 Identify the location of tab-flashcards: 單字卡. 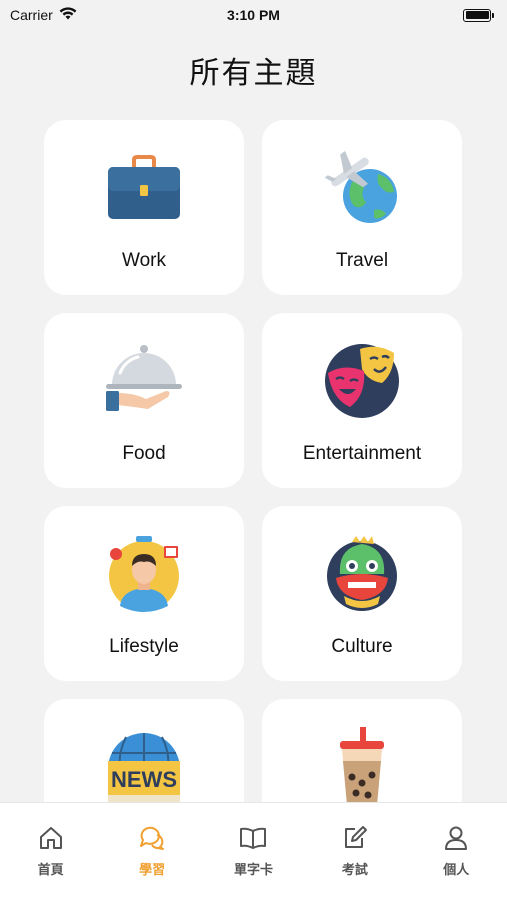
(253, 850).